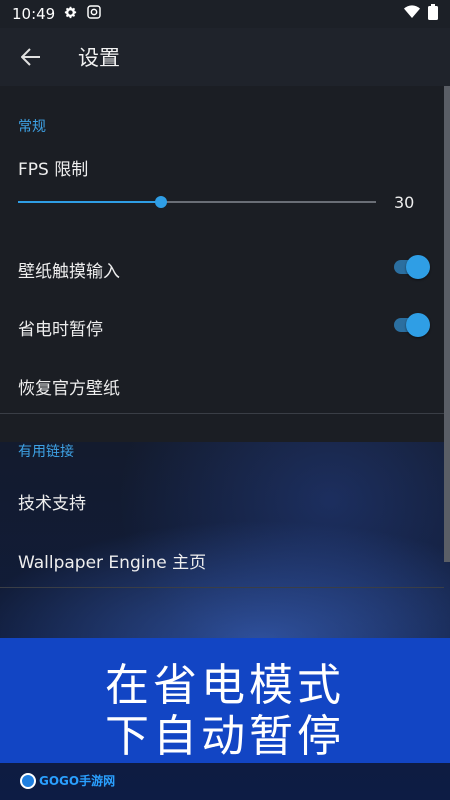  I want to click on slider-fill, so click(90, 202).